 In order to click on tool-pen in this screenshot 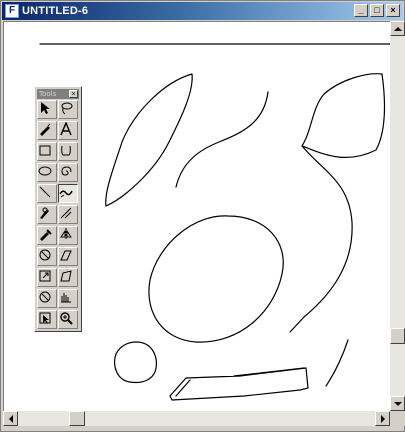, I will do `click(47, 130)`.